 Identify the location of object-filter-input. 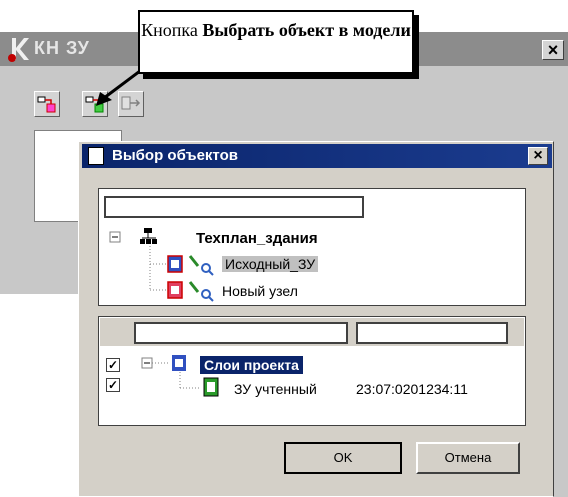
(234, 207).